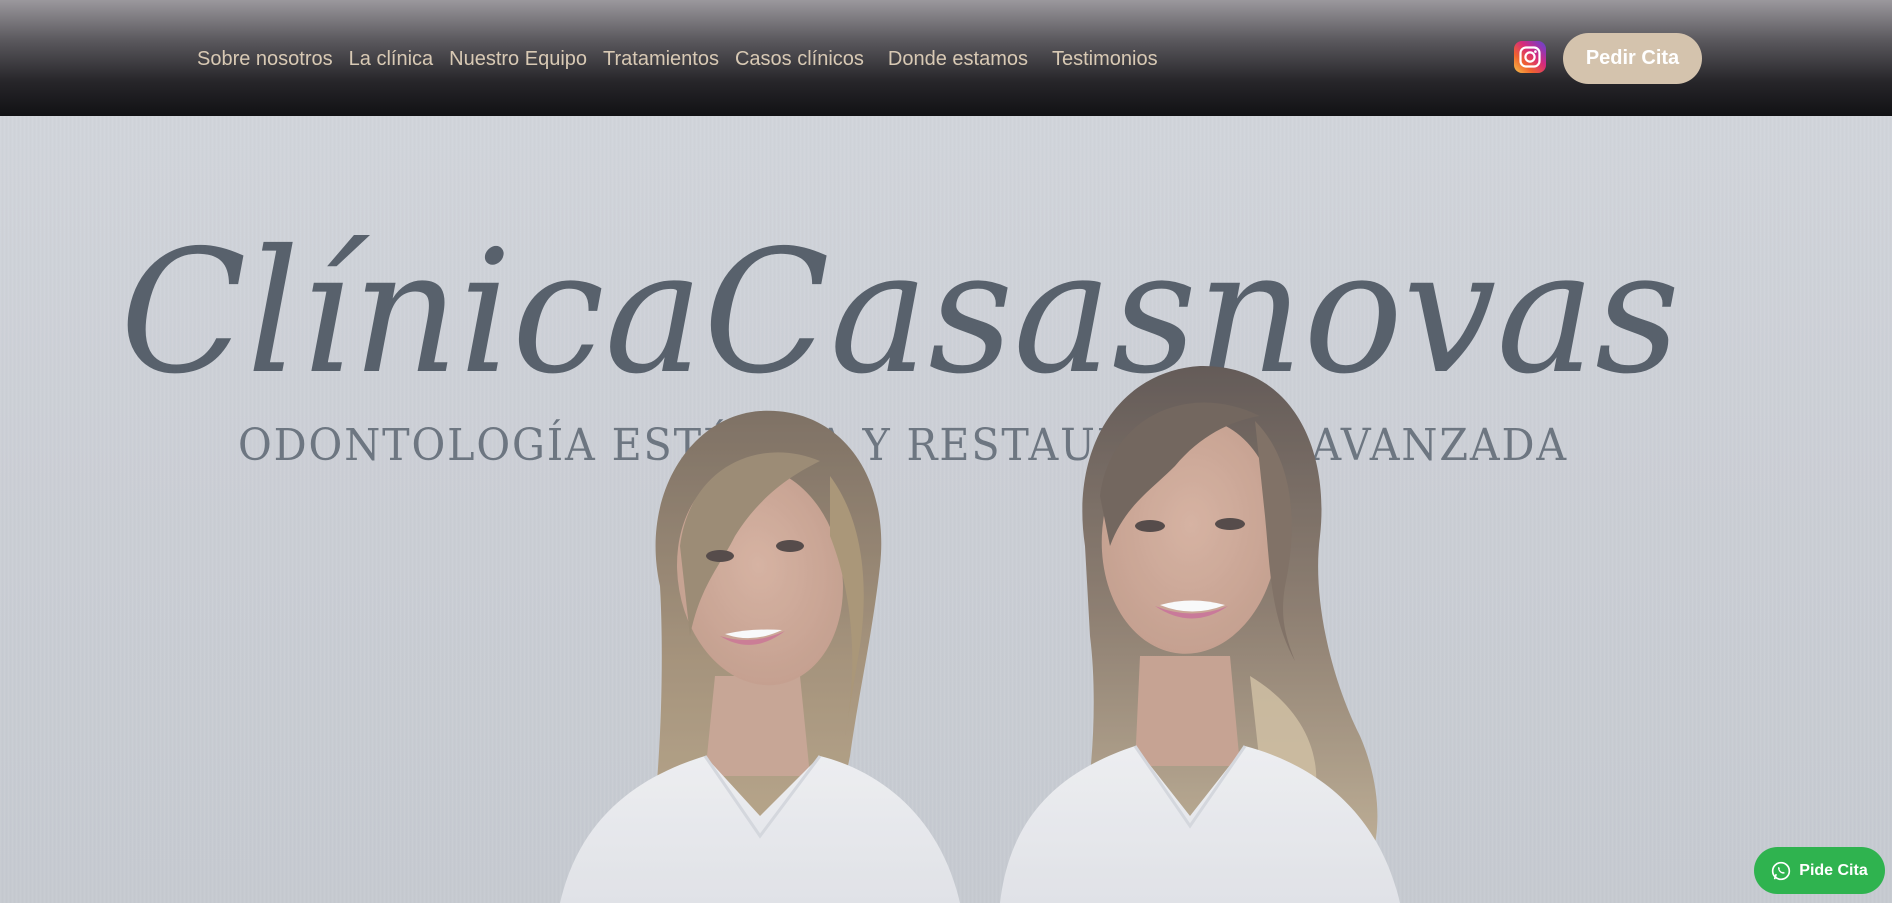  I want to click on whatsapp-icon, so click(1781, 871).